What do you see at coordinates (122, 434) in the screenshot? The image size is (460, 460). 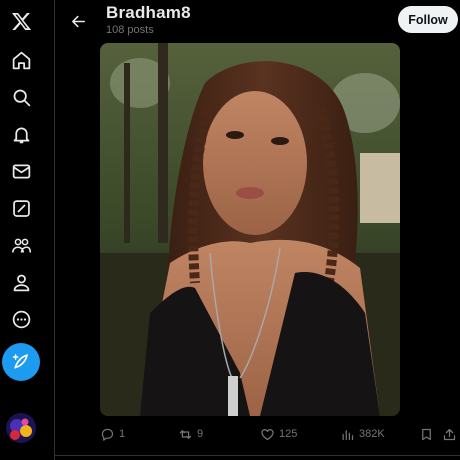 I see `reply-count: 1` at bounding box center [122, 434].